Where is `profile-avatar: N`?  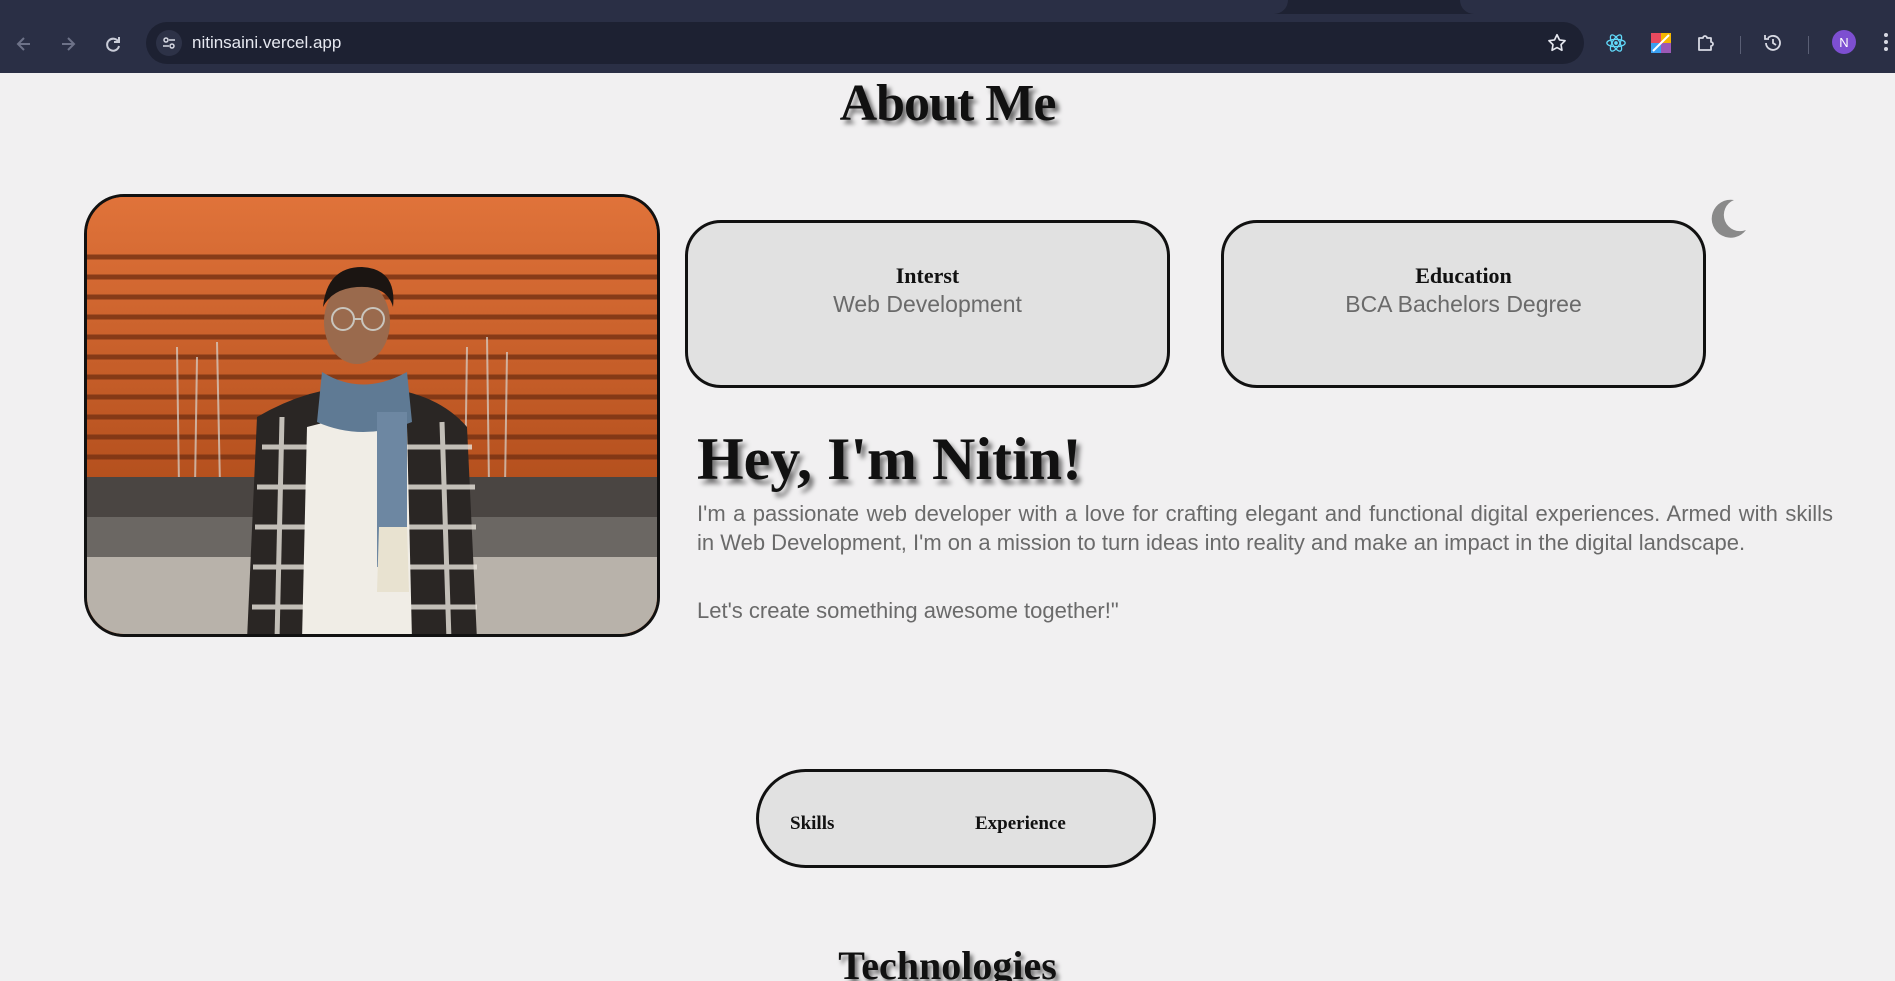 profile-avatar: N is located at coordinates (1844, 42).